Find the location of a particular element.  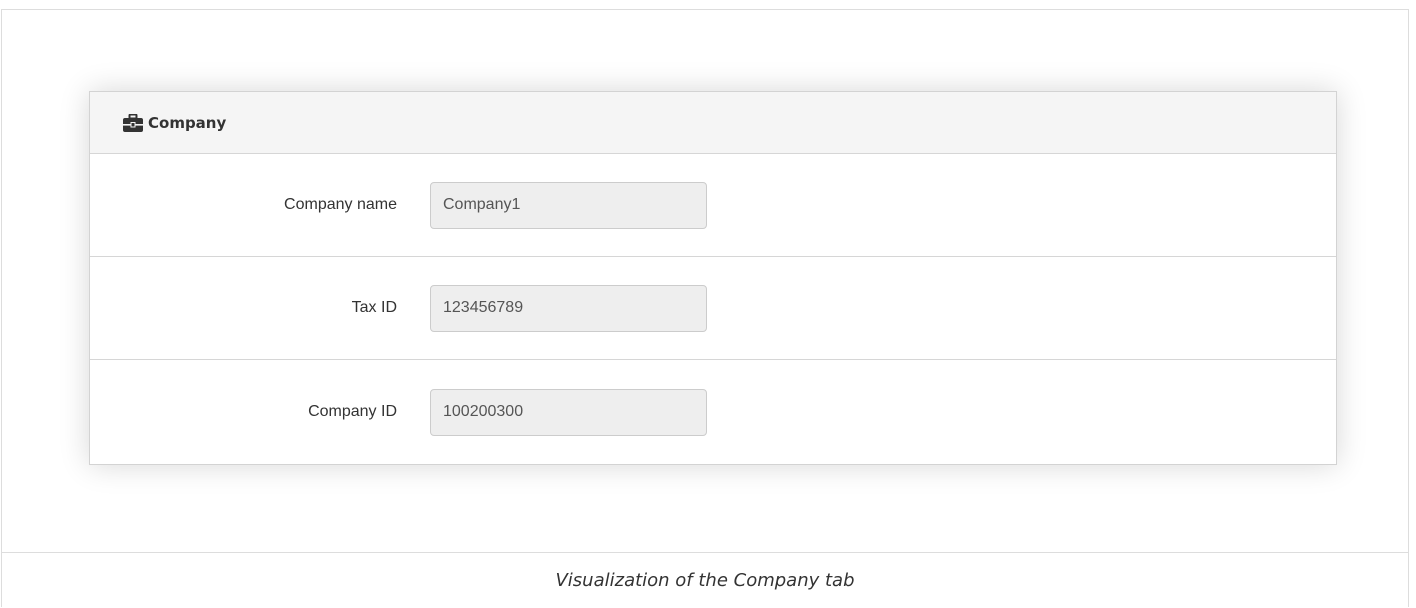

company-name-label: Company name is located at coordinates (340, 204).